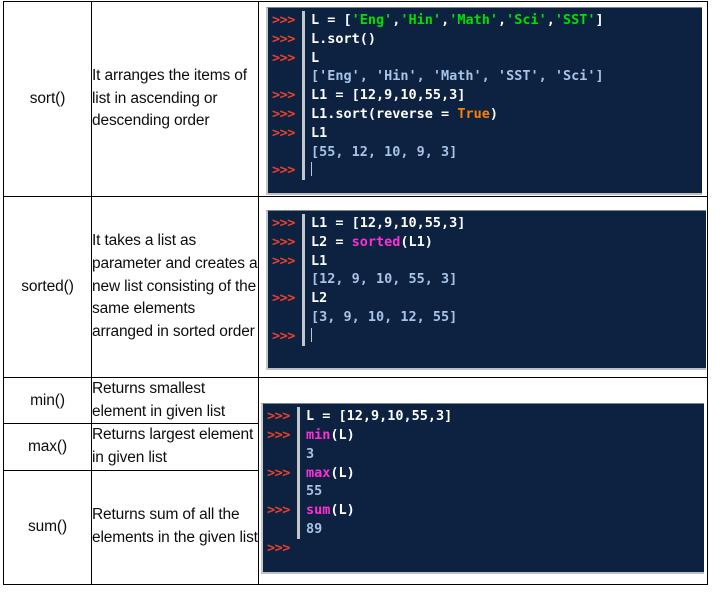  Describe the element at coordinates (505, 279) in the screenshot. I see `console-line-text: [12, 9, 10, 55, 3]` at that location.